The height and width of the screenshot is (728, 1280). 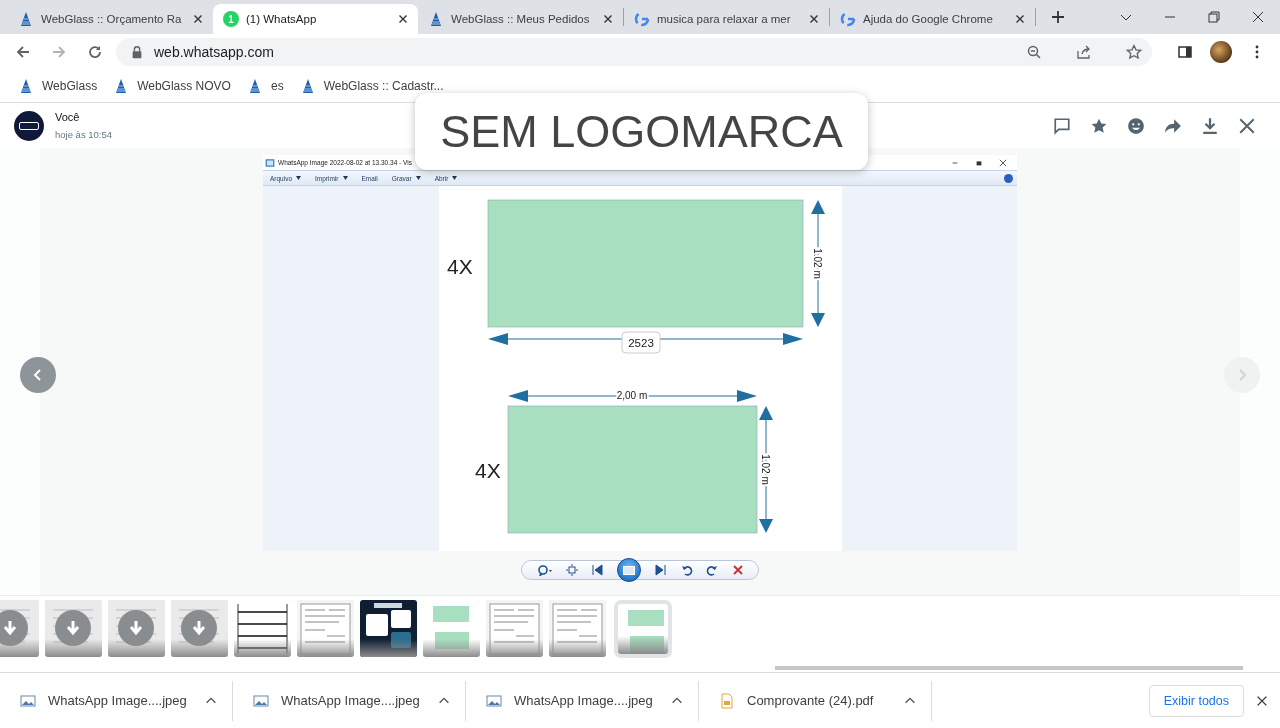 What do you see at coordinates (70, 86) in the screenshot?
I see `bookmark-link: WebGlass` at bounding box center [70, 86].